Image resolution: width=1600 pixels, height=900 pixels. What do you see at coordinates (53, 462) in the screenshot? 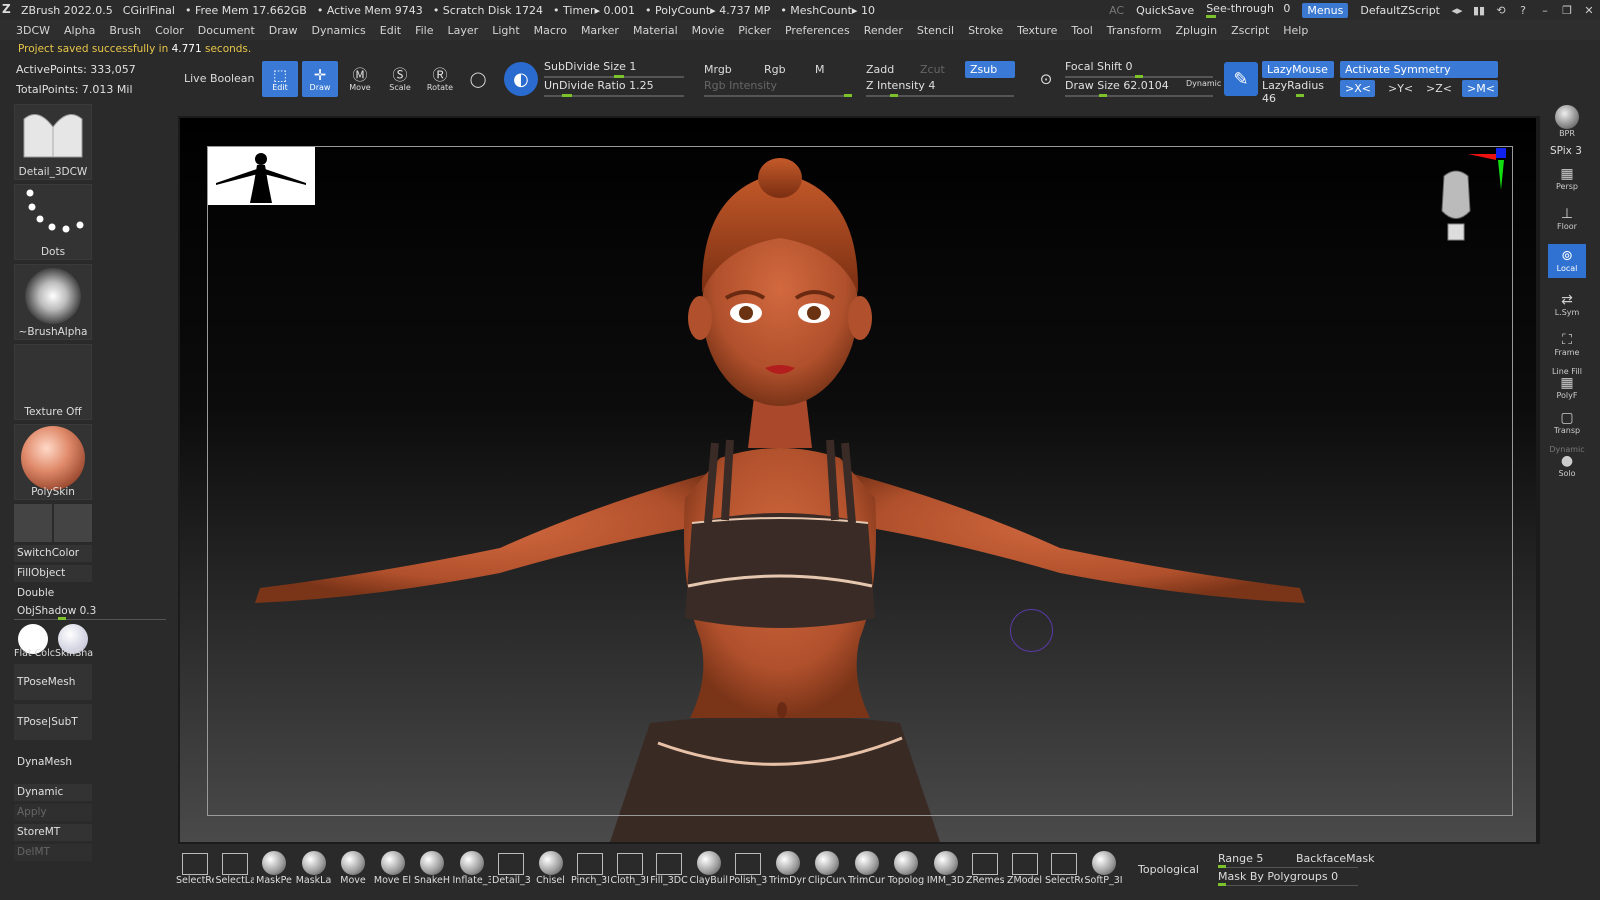
I see `material-thumb: PolySkin` at bounding box center [53, 462].